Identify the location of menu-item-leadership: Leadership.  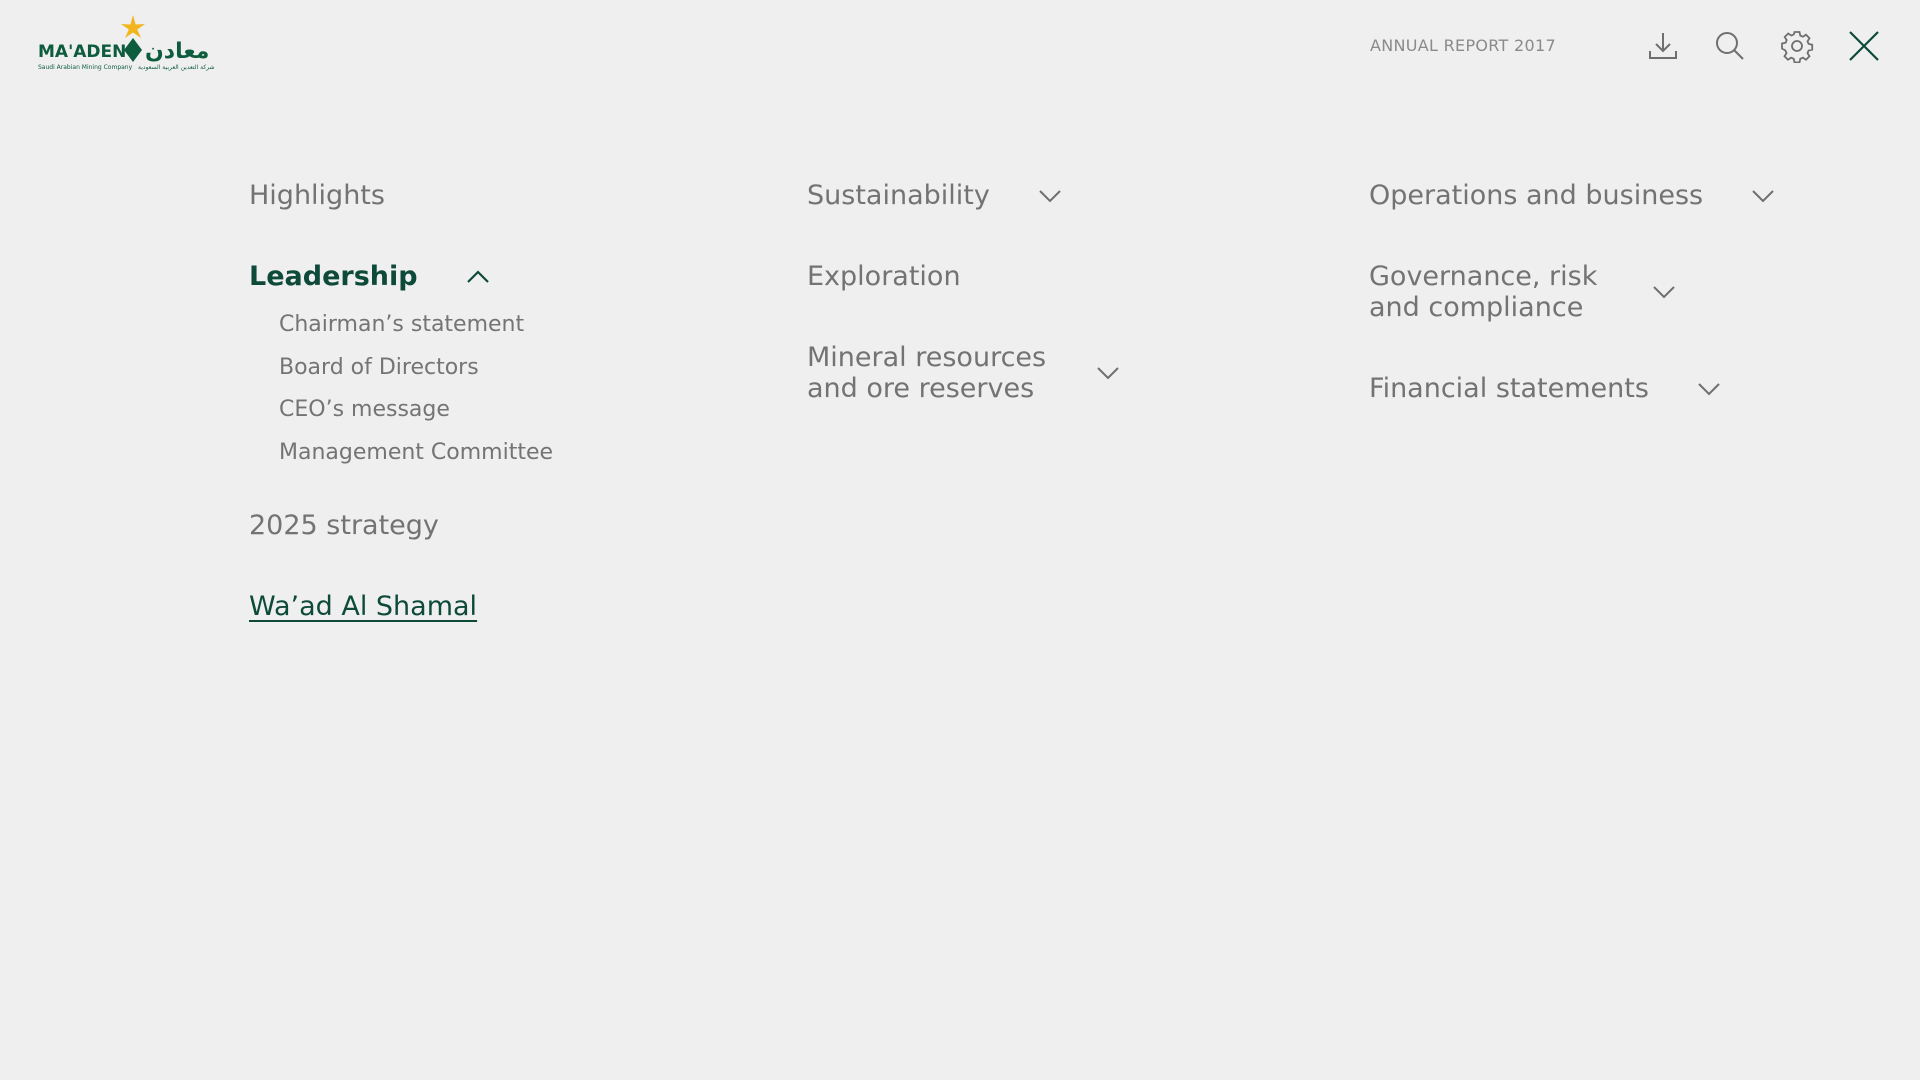
(509, 276).